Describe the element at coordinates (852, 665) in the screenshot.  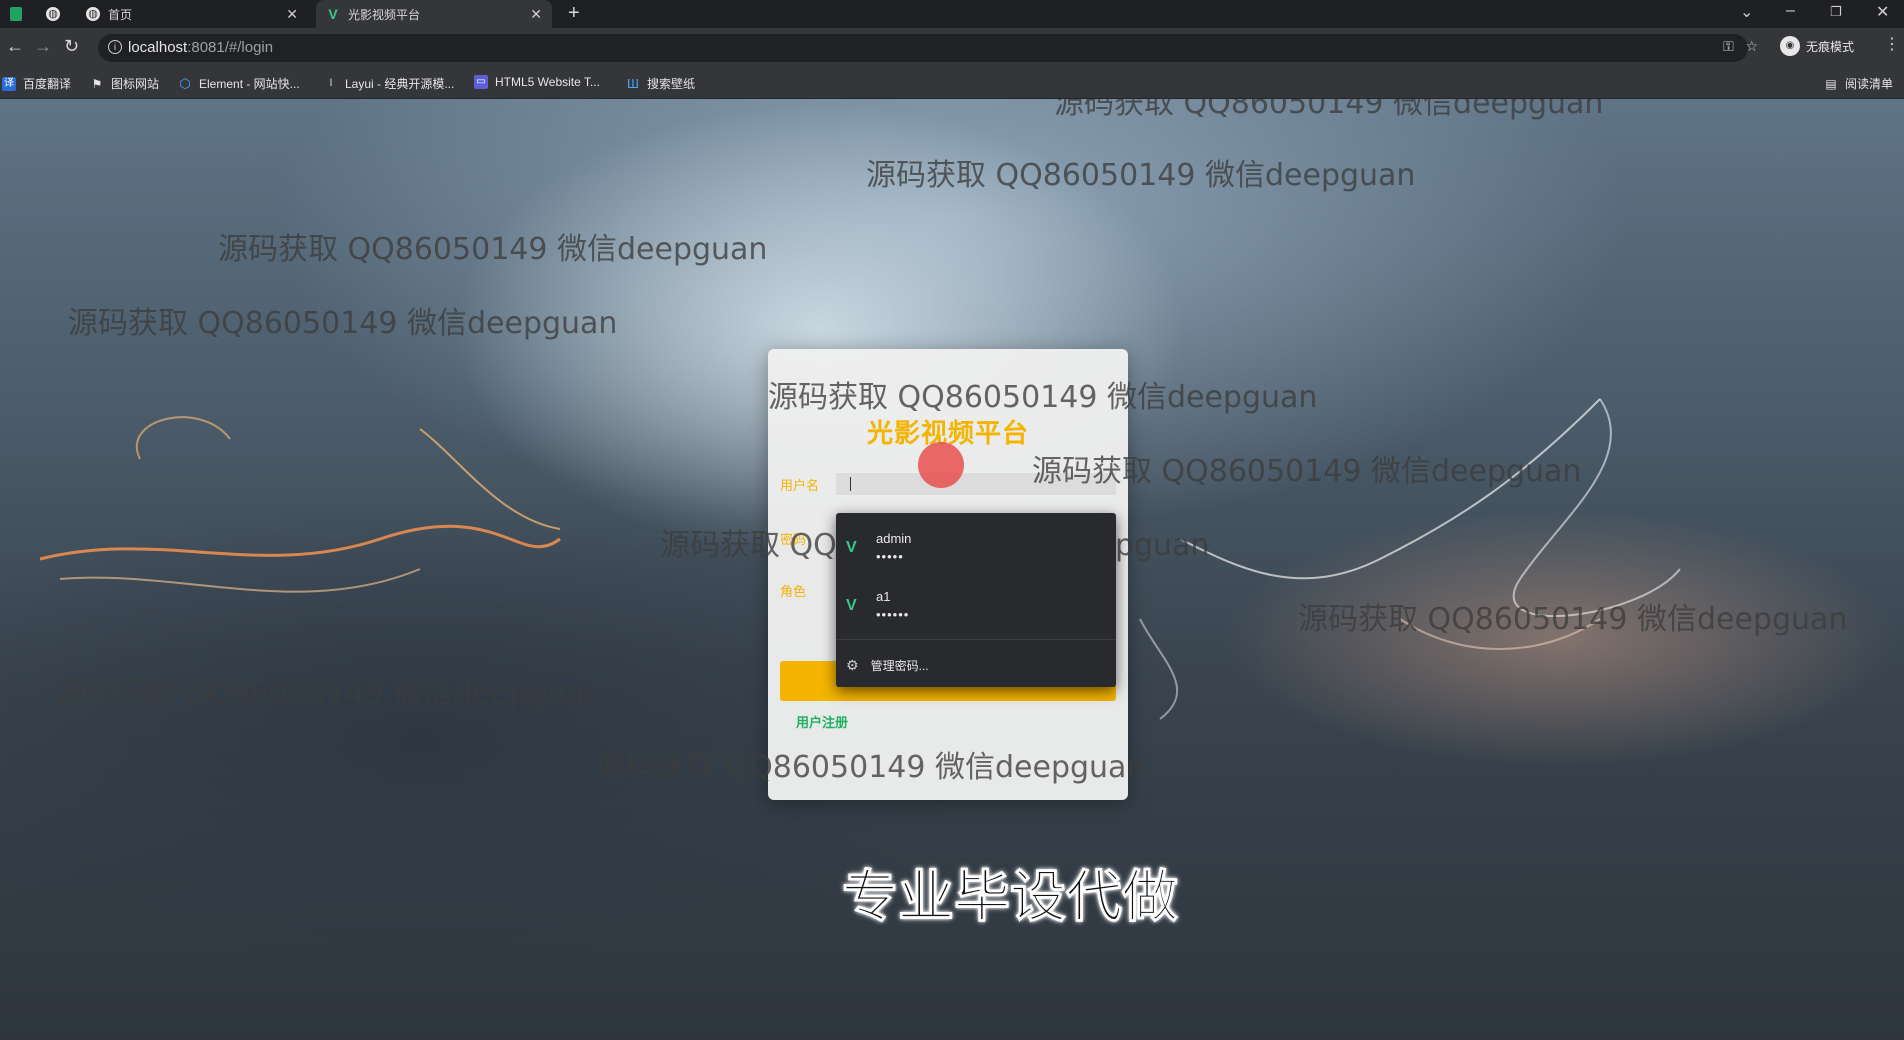
I see `gear-icon: ⚙` at that location.